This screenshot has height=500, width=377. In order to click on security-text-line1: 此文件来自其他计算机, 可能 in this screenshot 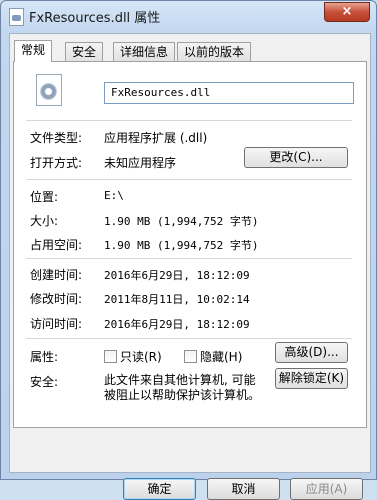, I will do `click(180, 380)`.